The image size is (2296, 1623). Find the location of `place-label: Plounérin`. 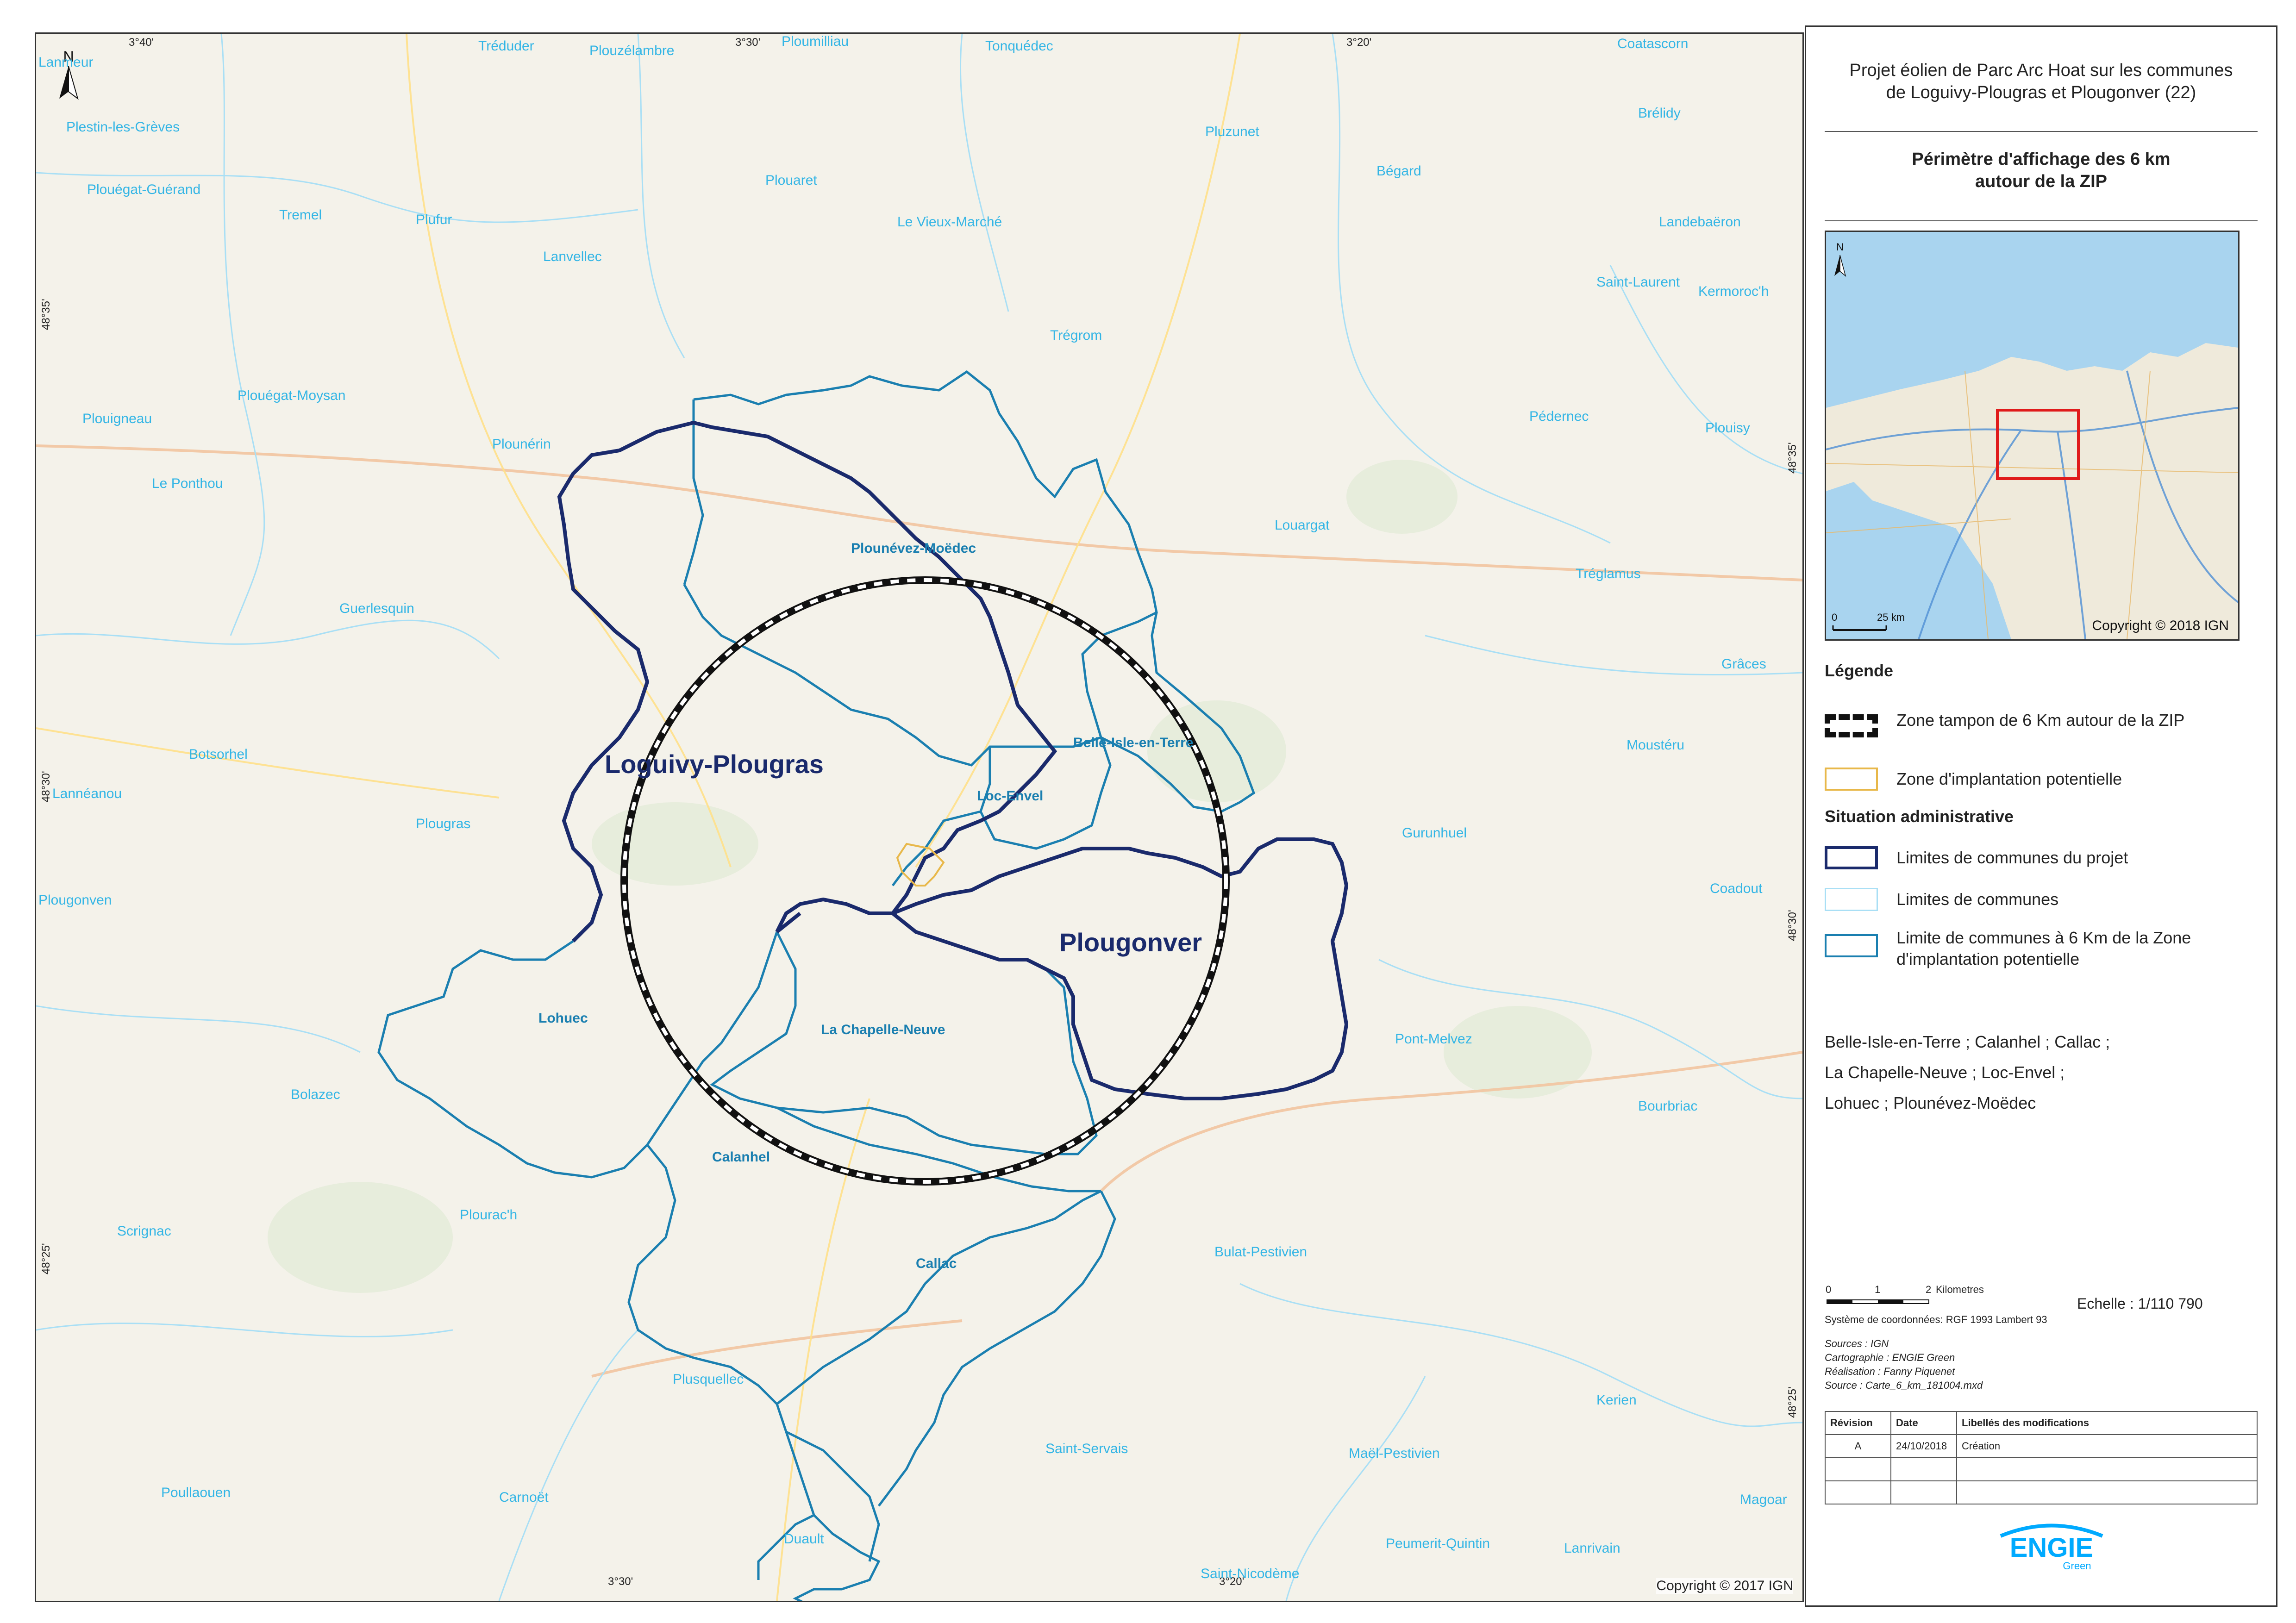

place-label: Plounérin is located at coordinates (521, 445).